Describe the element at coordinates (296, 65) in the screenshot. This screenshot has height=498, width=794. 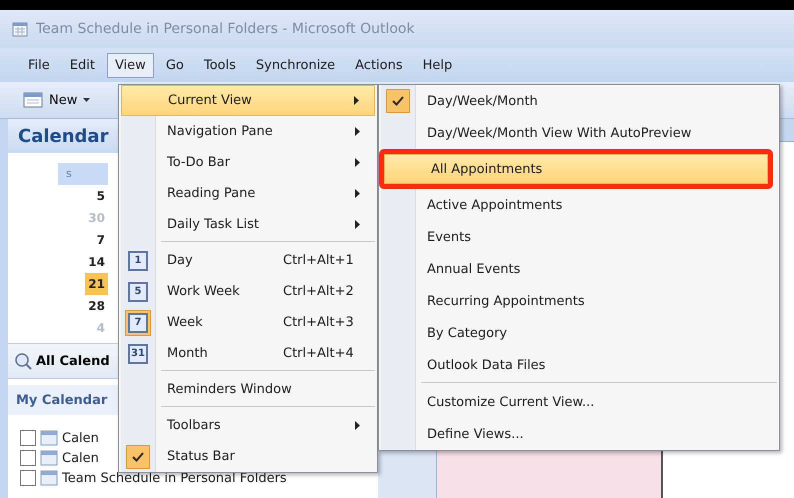
I see `menu-item: Synchronize` at that location.